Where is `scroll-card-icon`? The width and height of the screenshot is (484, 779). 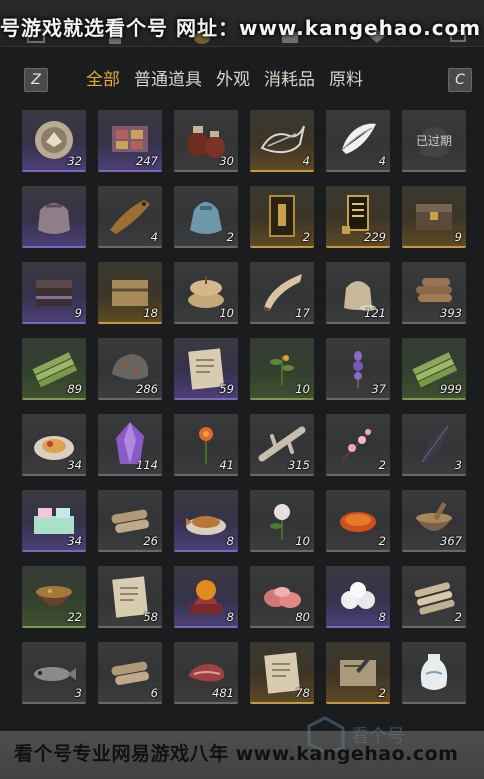
scroll-card-icon is located at coordinates (282, 216).